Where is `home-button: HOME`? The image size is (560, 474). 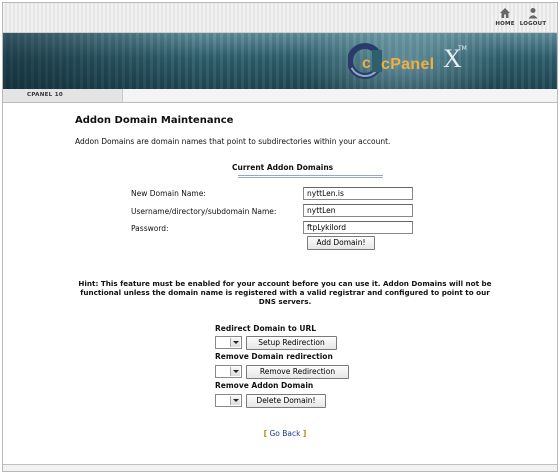 home-button: HOME is located at coordinates (505, 17).